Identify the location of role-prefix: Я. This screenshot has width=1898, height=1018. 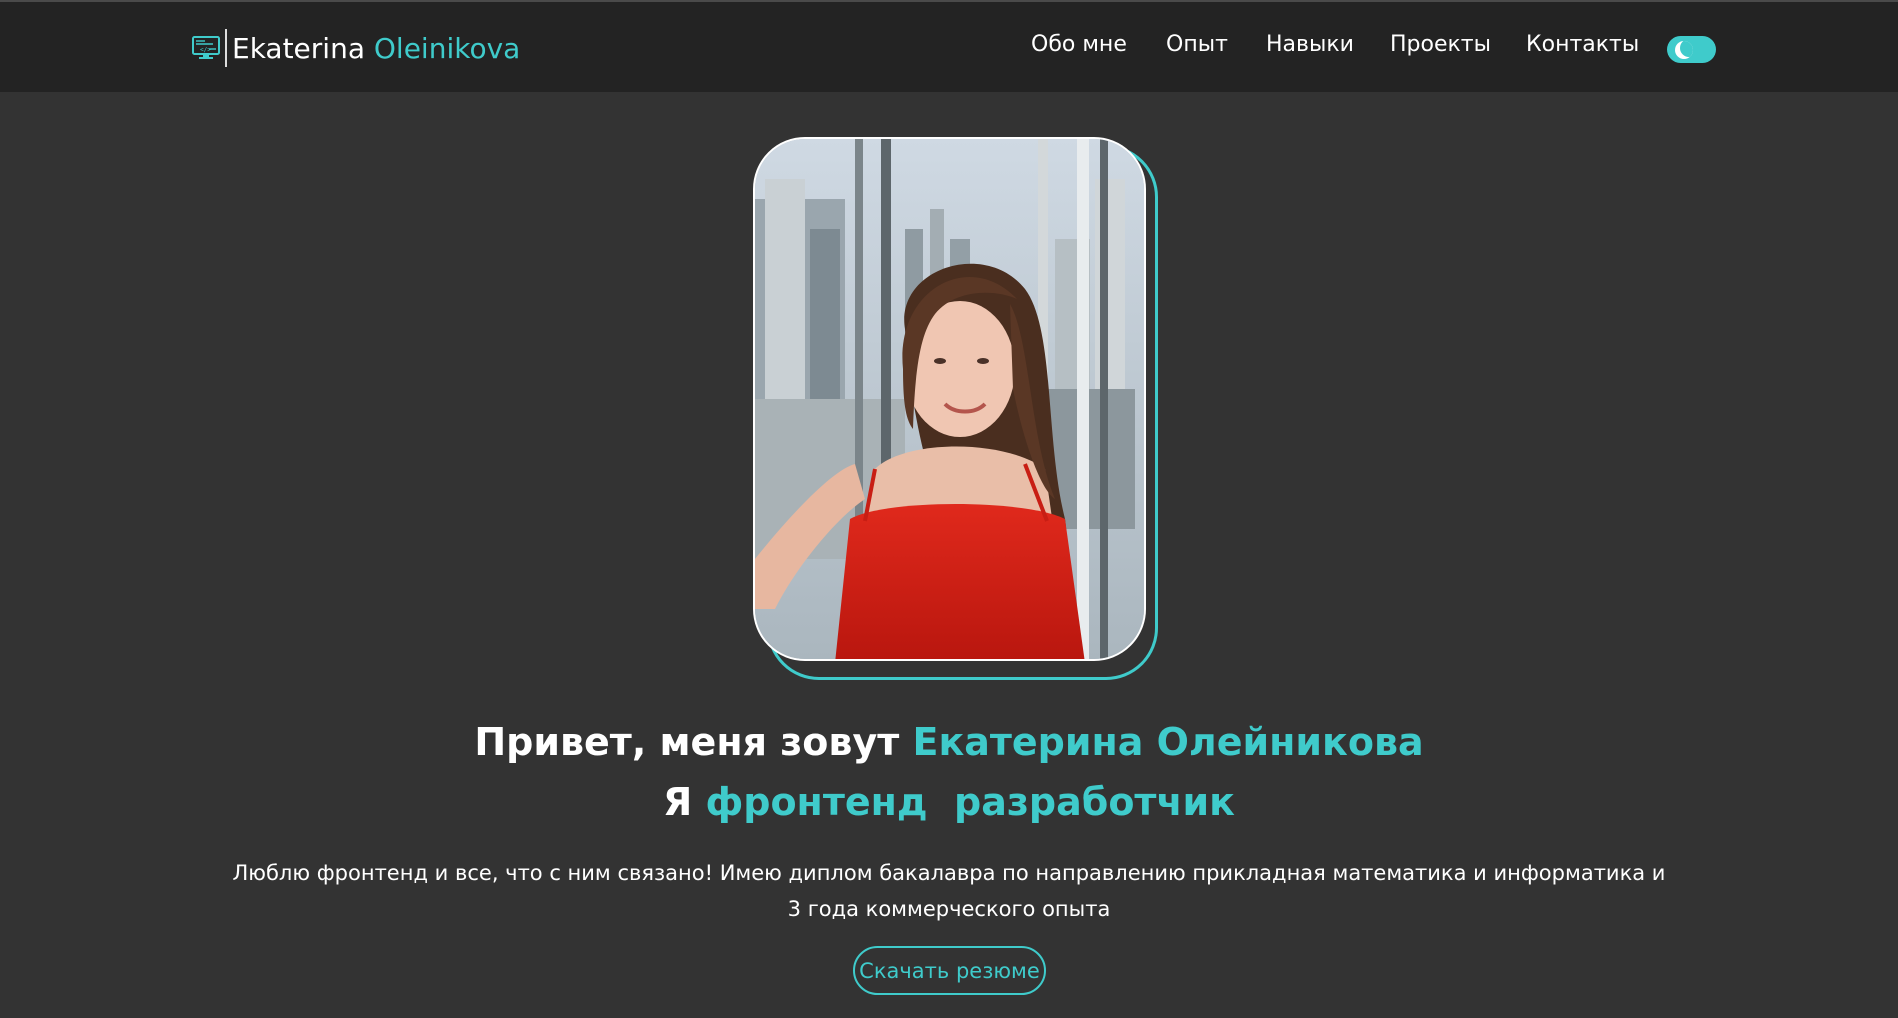
(678, 802).